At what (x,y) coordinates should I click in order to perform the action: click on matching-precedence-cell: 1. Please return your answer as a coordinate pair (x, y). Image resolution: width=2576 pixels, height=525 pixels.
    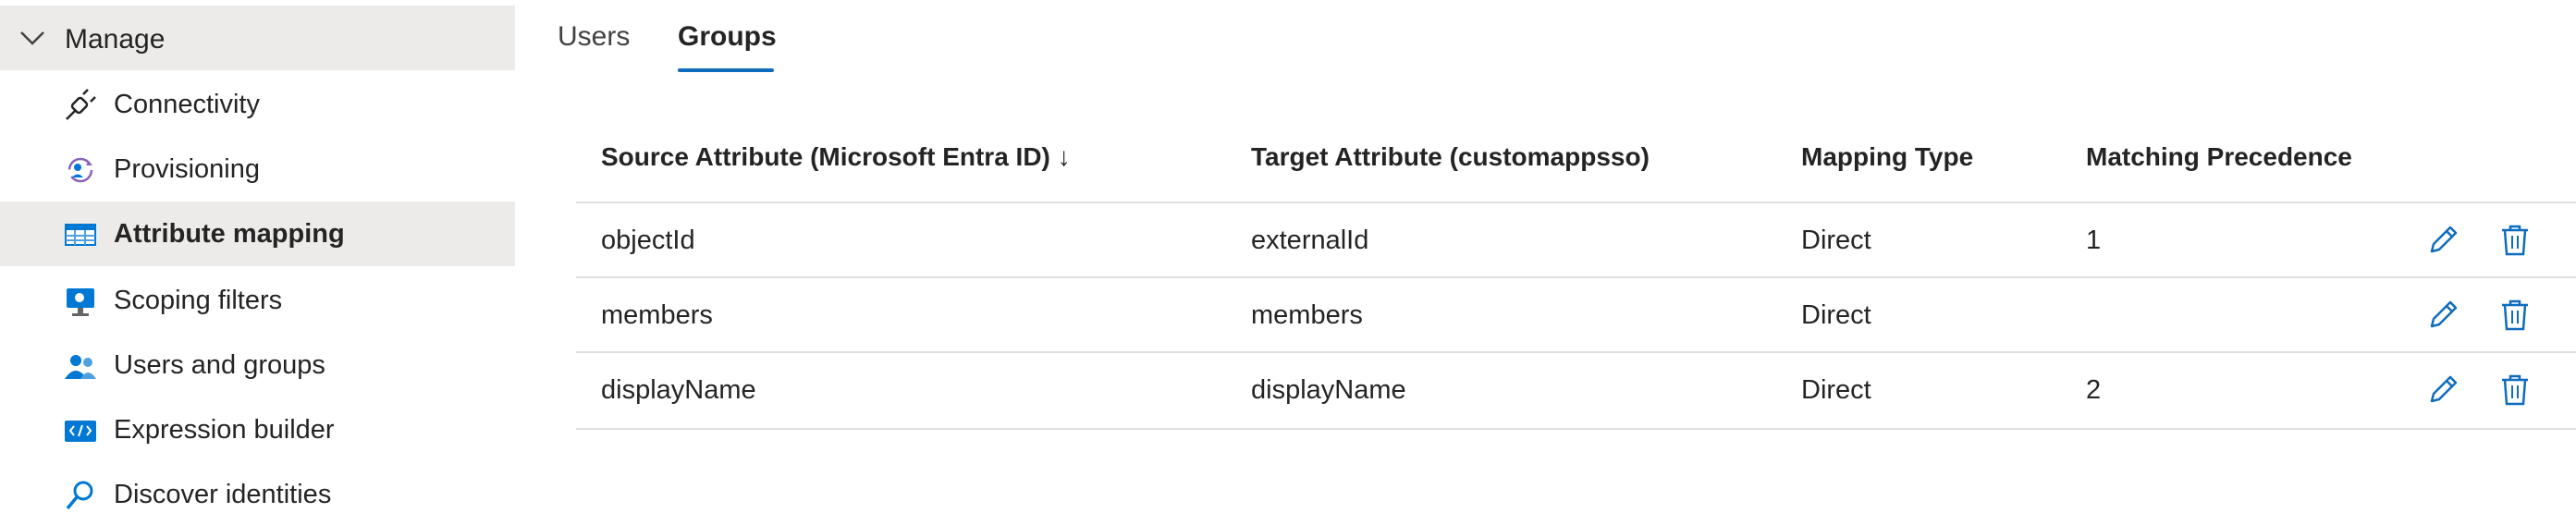
    Looking at the image, I should click on (2094, 240).